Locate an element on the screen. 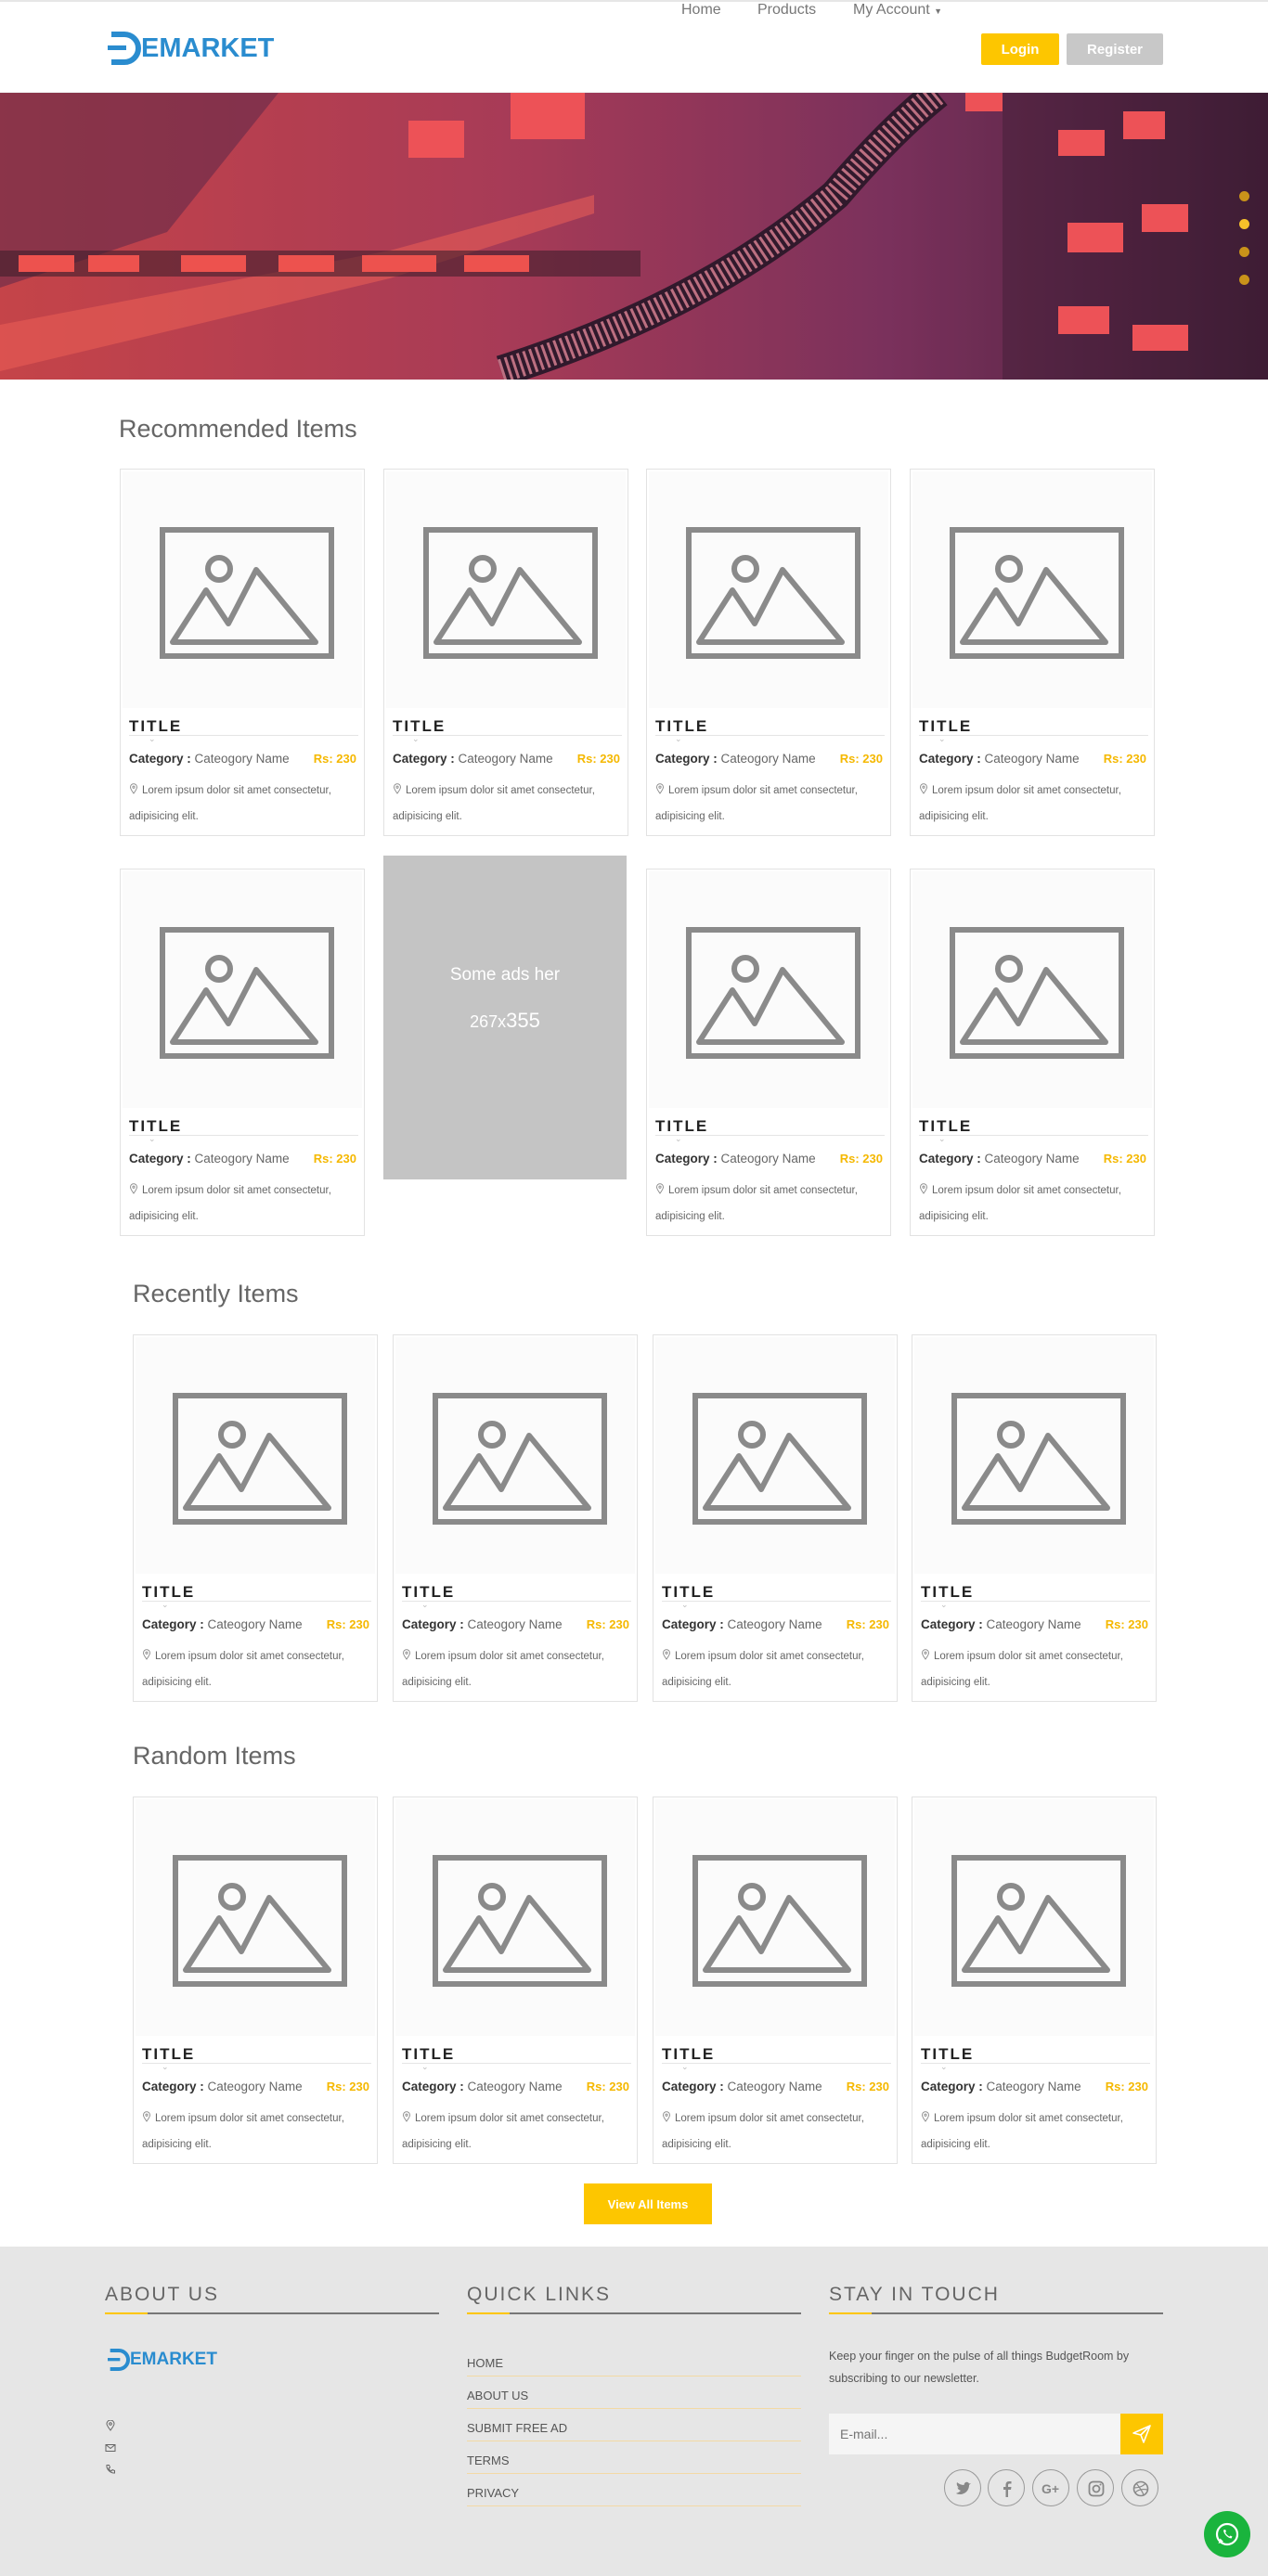  hero-banner is located at coordinates (634, 237).